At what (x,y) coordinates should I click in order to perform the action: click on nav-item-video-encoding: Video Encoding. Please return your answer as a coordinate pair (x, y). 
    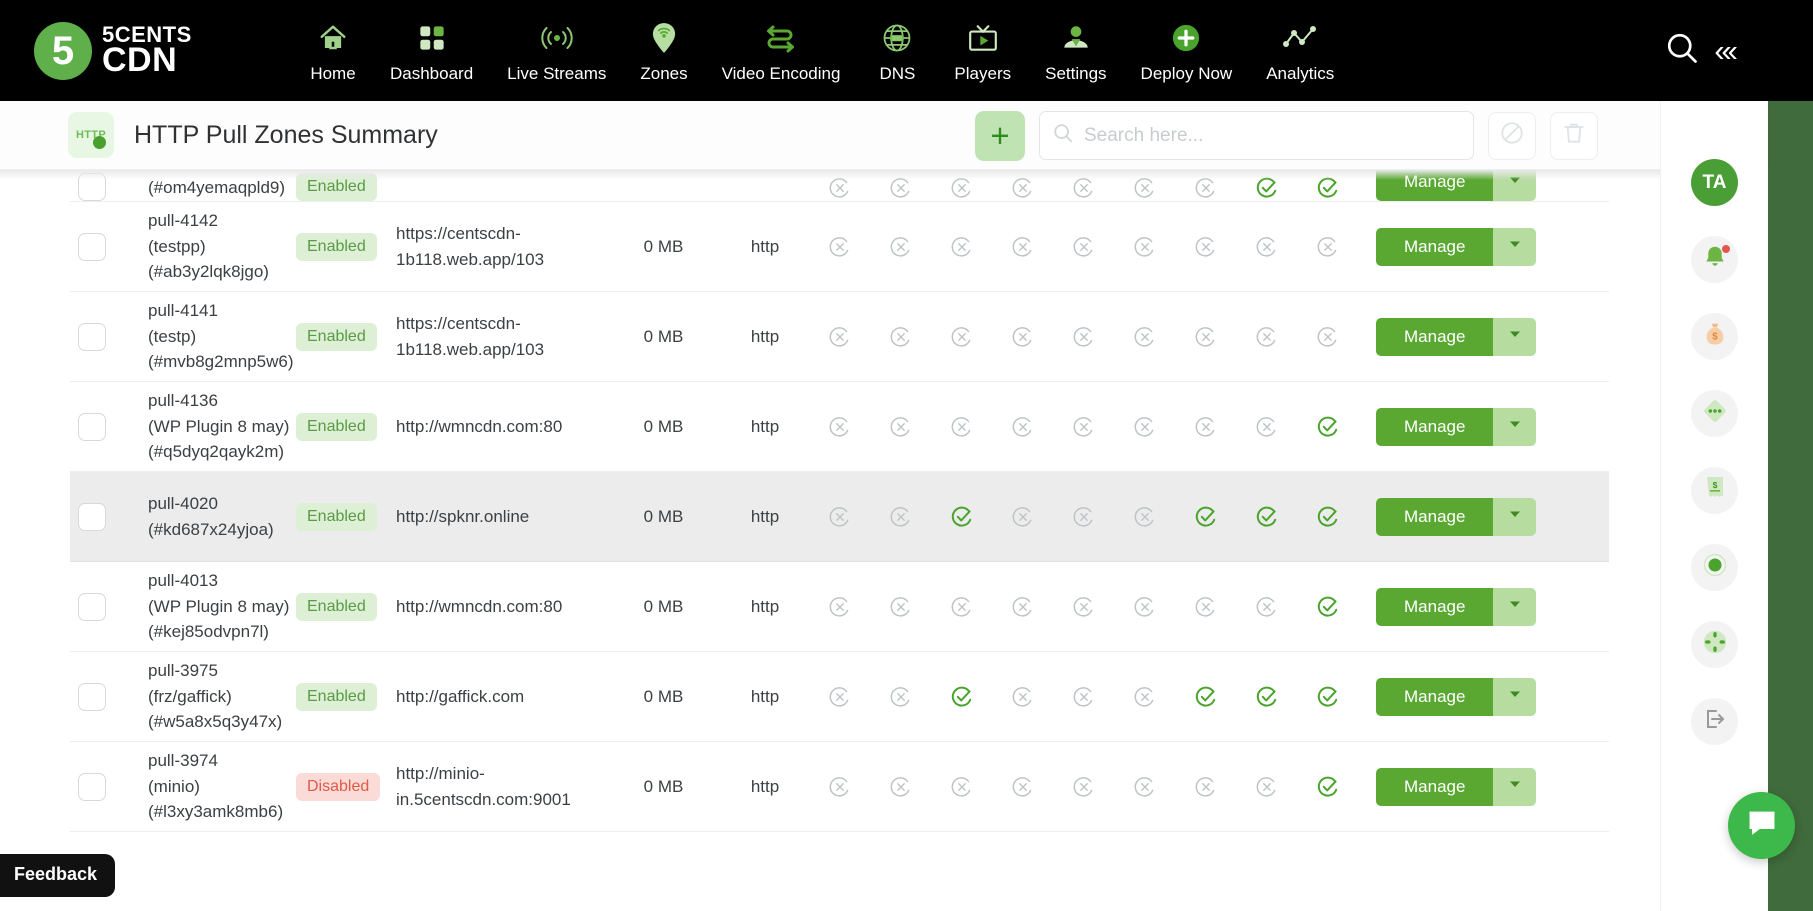
    Looking at the image, I should click on (781, 50).